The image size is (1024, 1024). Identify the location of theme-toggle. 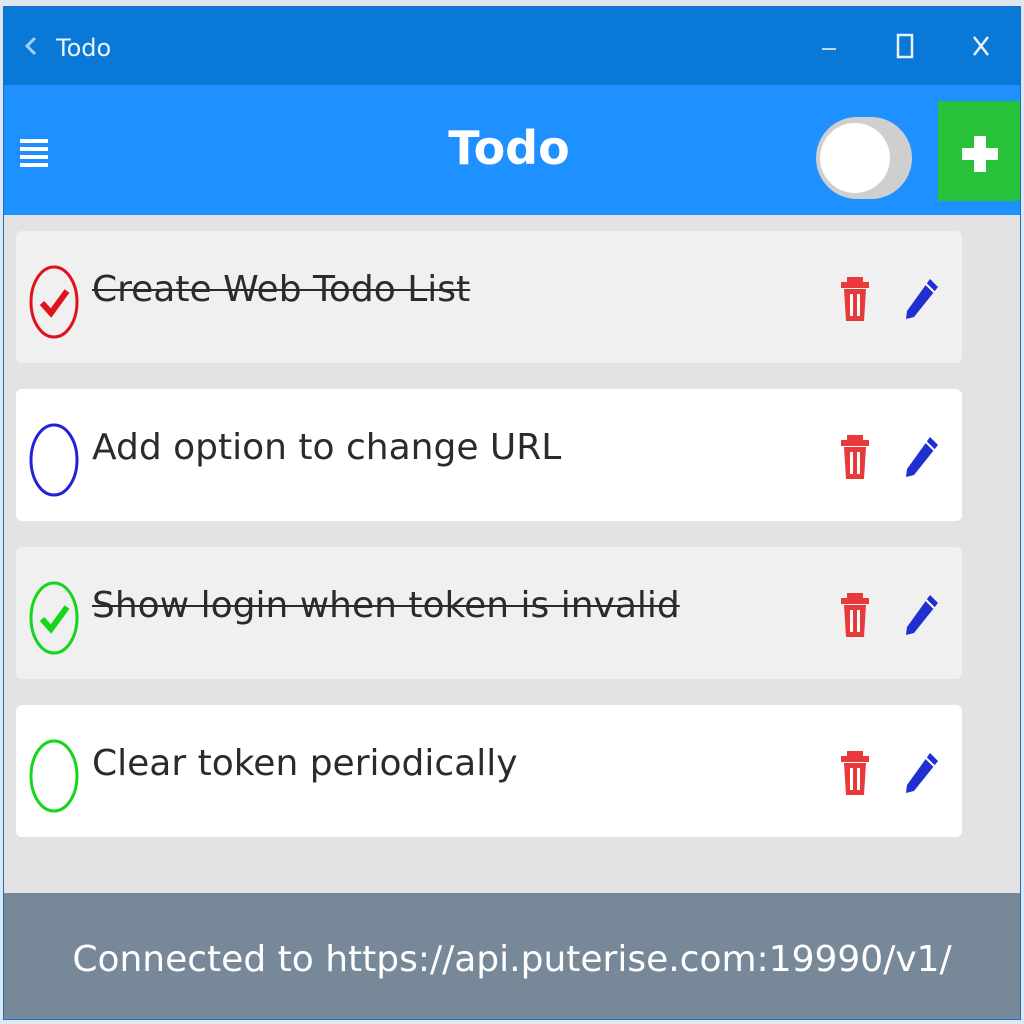
(864, 158).